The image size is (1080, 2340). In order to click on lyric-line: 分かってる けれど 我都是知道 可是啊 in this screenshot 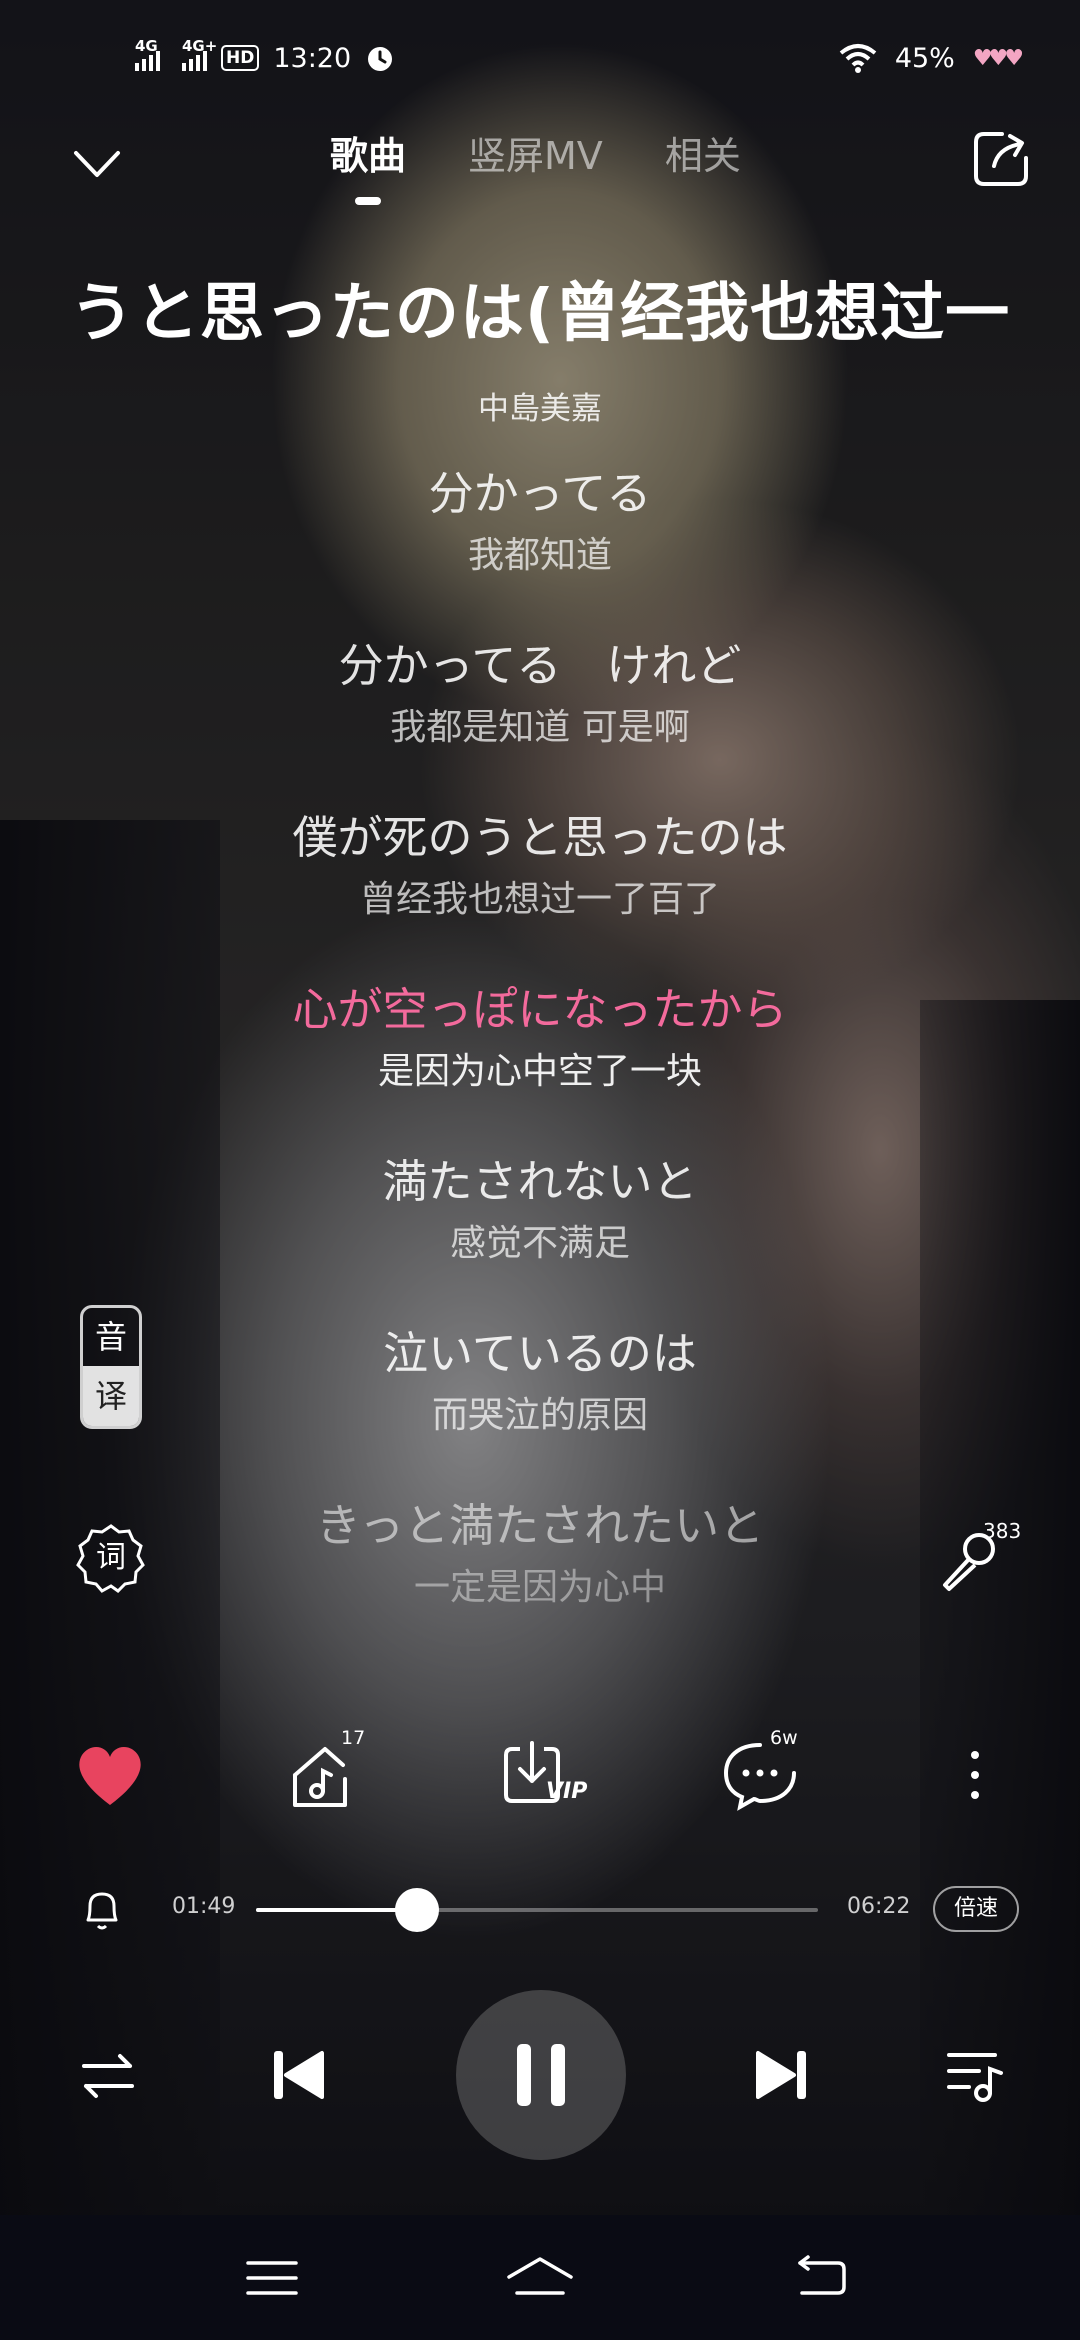, I will do `click(540, 720)`.